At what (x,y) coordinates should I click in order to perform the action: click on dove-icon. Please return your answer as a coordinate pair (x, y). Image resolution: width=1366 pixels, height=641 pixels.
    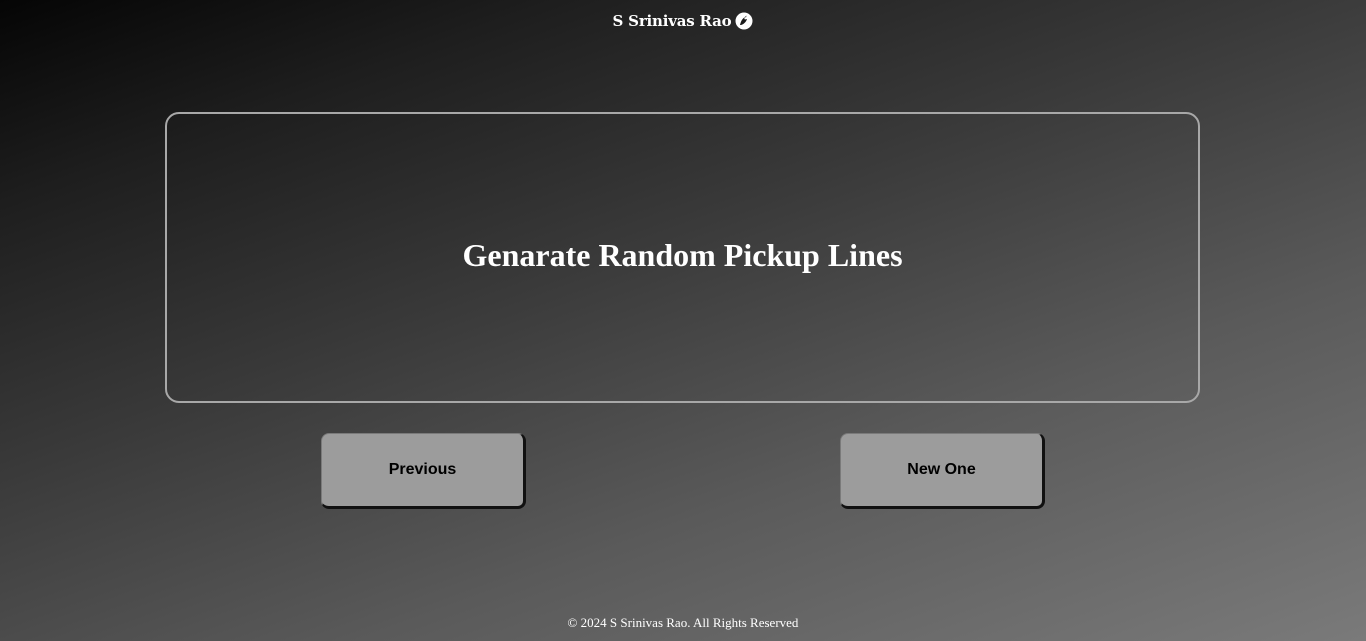
    Looking at the image, I should click on (744, 21).